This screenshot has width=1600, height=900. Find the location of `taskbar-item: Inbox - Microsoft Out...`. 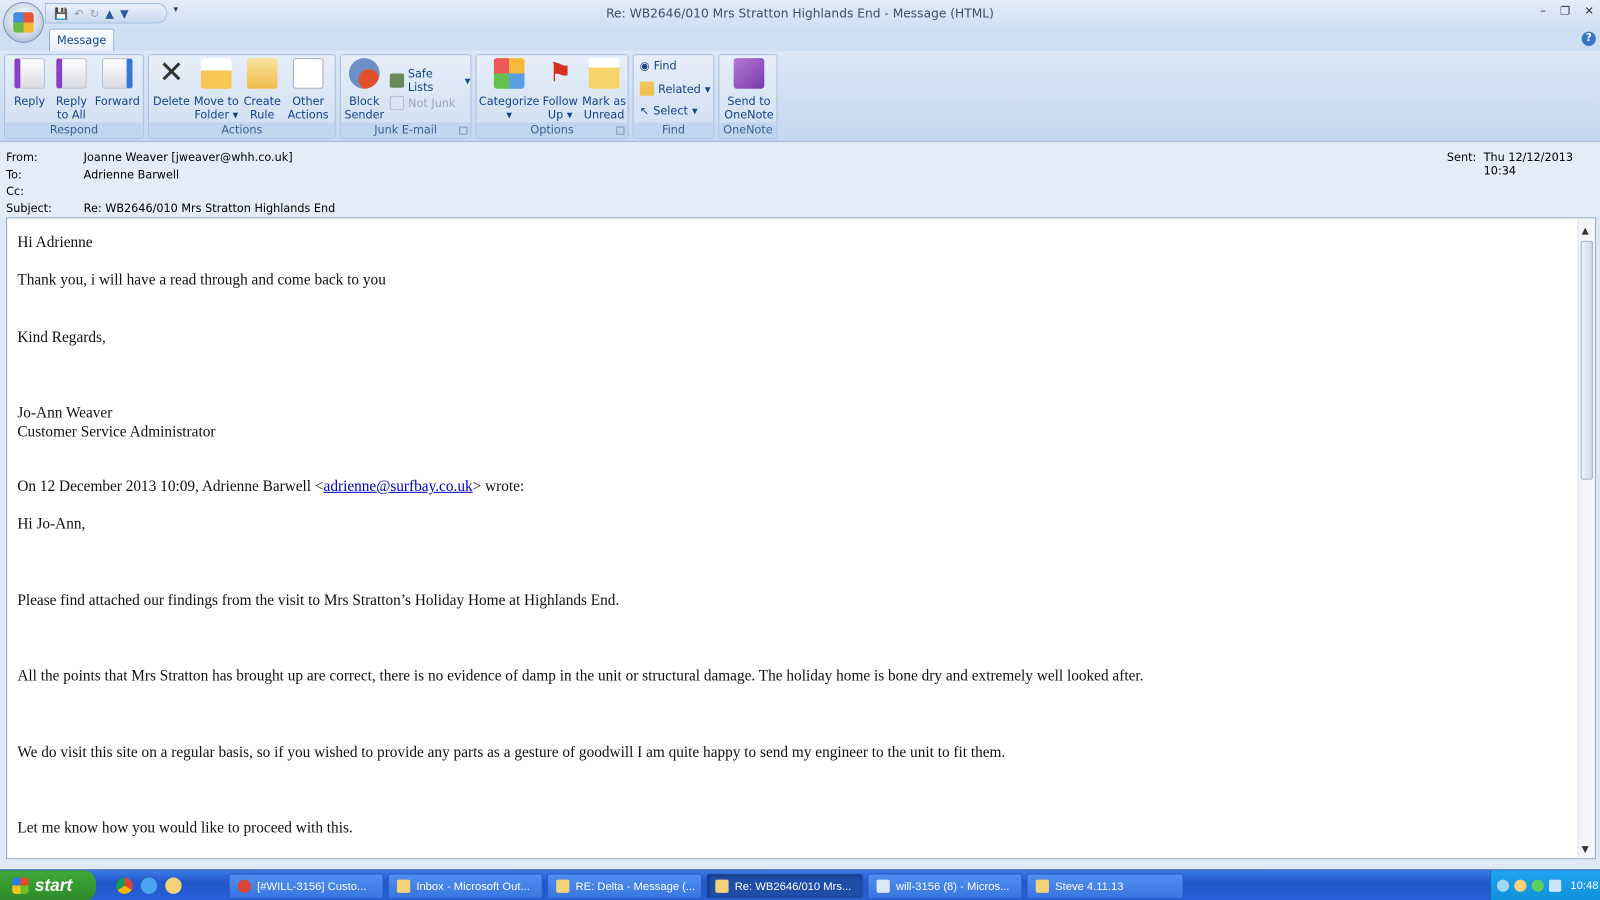

taskbar-item: Inbox - Microsoft Out... is located at coordinates (465, 886).